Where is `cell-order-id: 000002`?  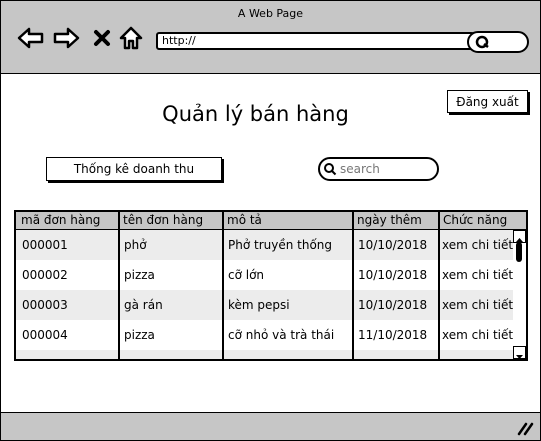
cell-order-id: 000002 is located at coordinates (45, 275).